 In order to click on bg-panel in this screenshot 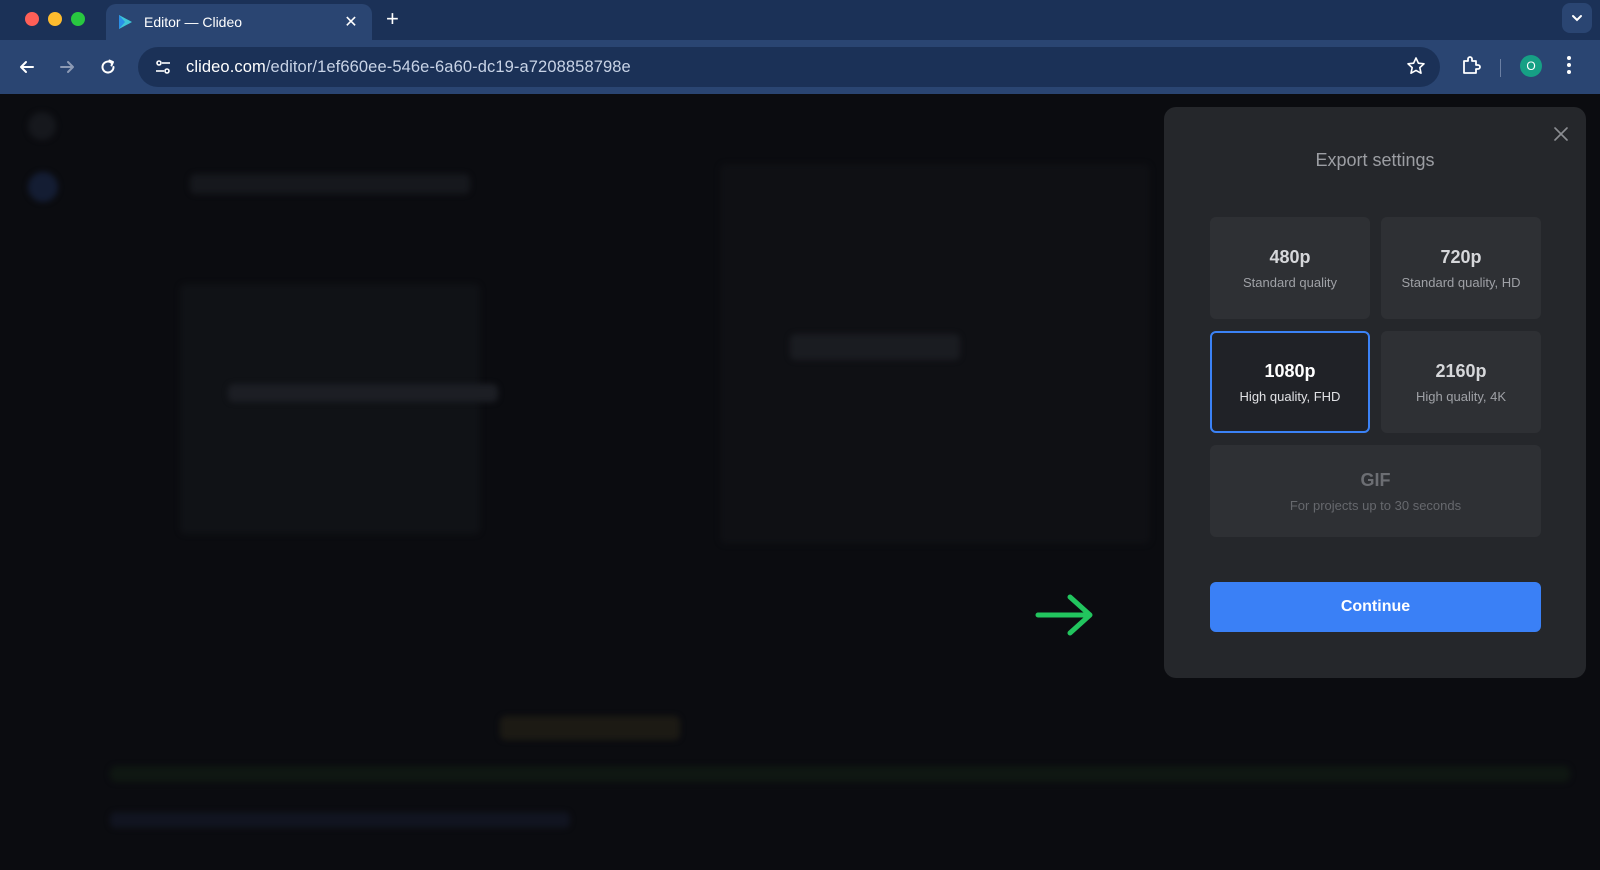, I will do `click(330, 409)`.